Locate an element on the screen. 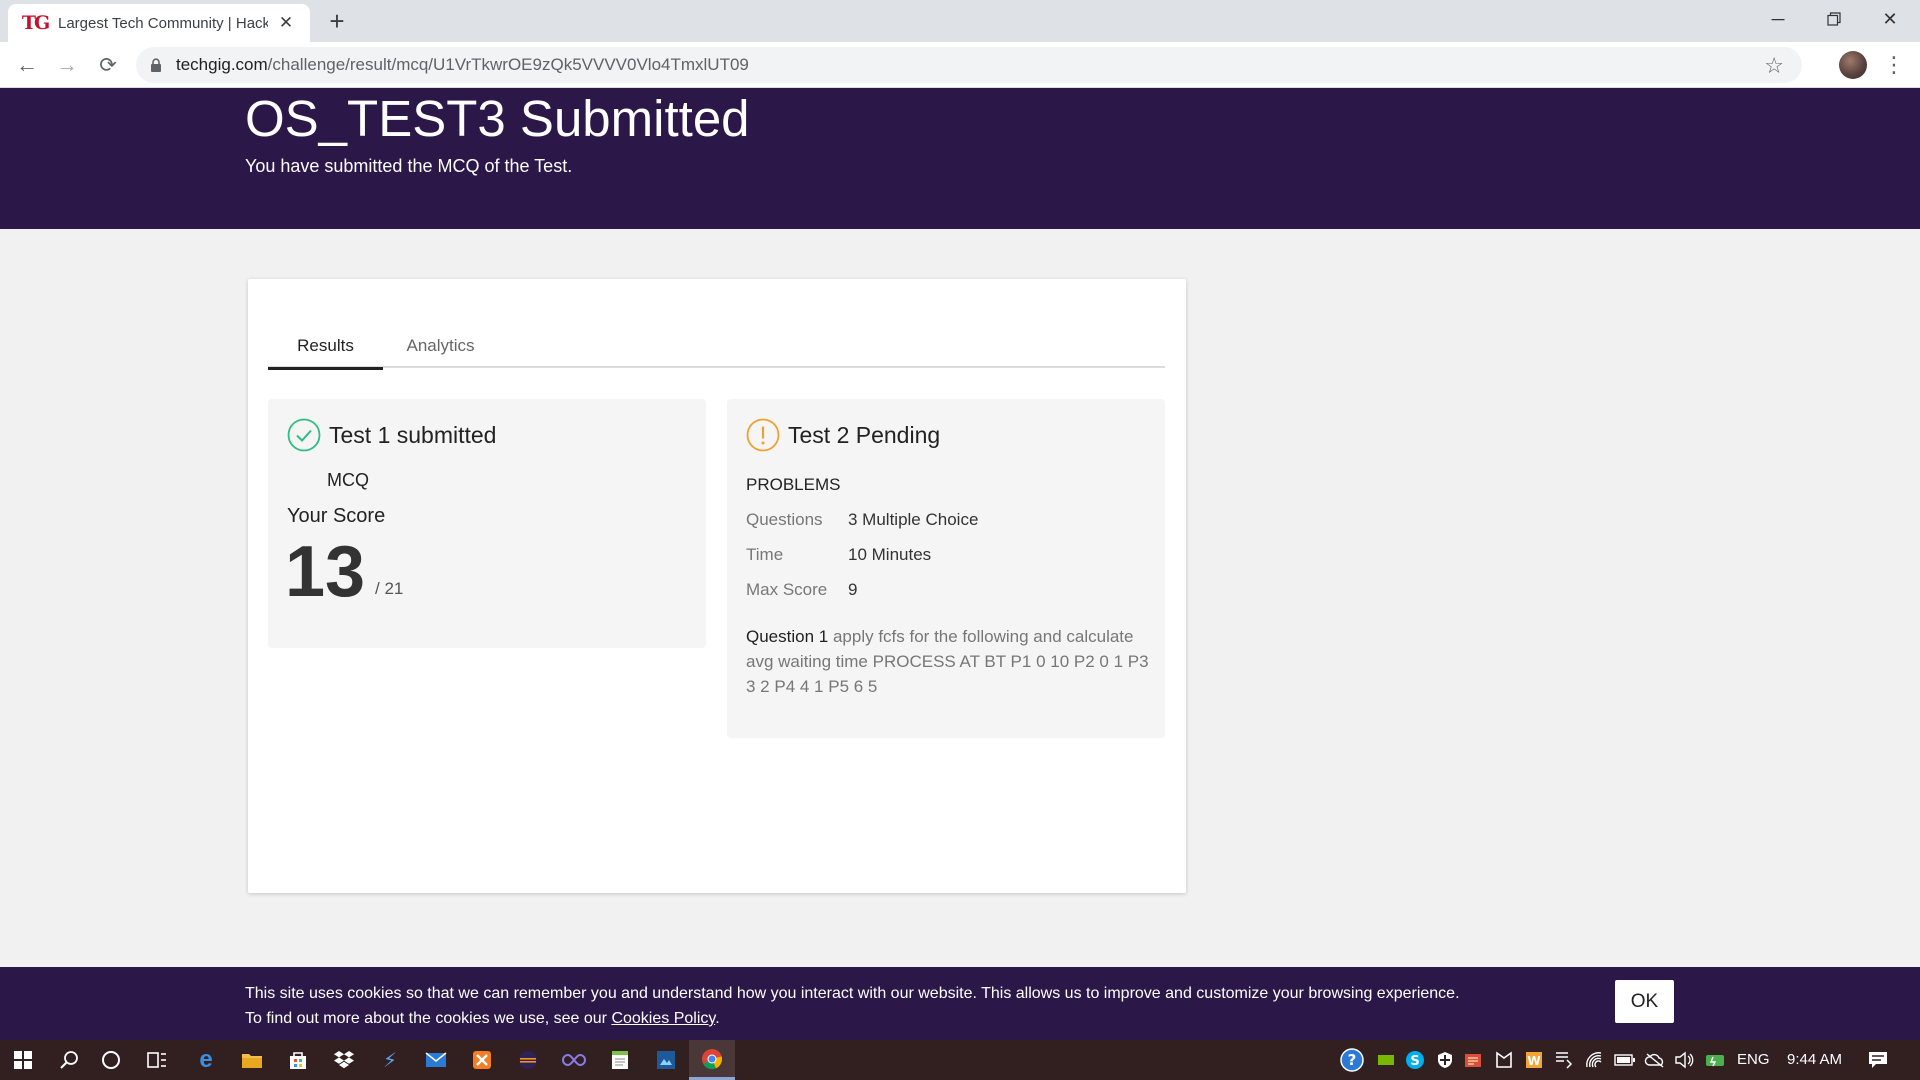  task-view-icon is located at coordinates (157, 1060).